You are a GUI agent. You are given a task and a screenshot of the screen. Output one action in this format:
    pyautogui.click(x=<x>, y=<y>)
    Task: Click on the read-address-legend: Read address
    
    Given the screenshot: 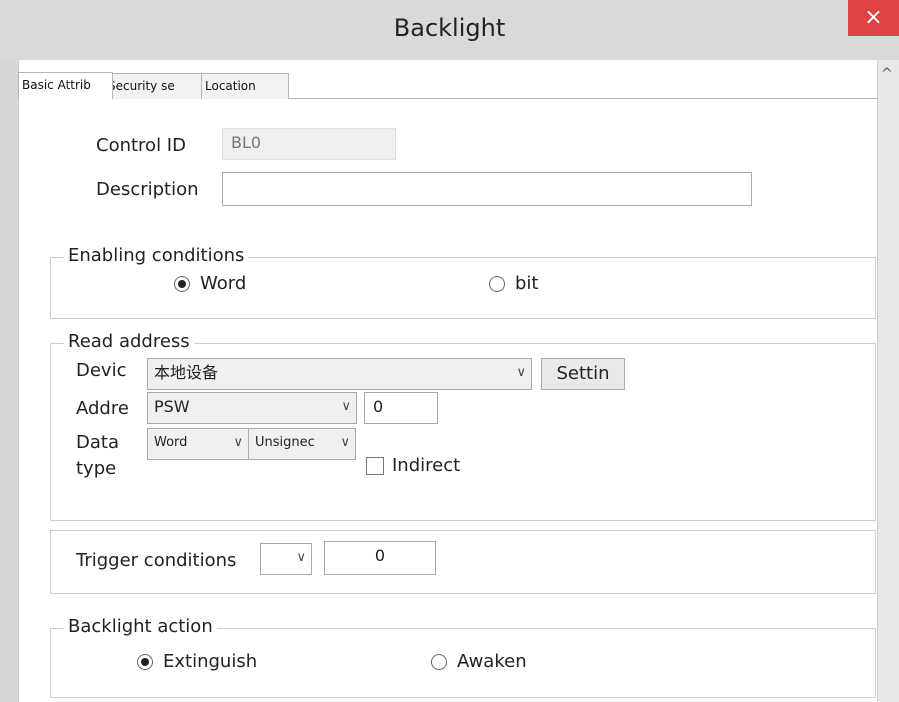 What is the action you would take?
    pyautogui.click(x=129, y=341)
    